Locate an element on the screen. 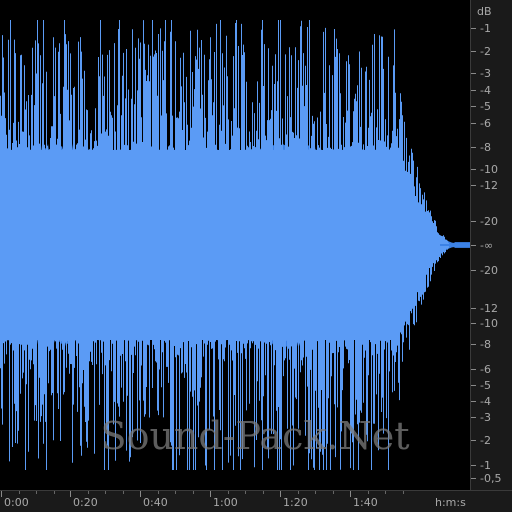 The width and height of the screenshot is (512, 512). db-unit-label: dB is located at coordinates (484, 11).